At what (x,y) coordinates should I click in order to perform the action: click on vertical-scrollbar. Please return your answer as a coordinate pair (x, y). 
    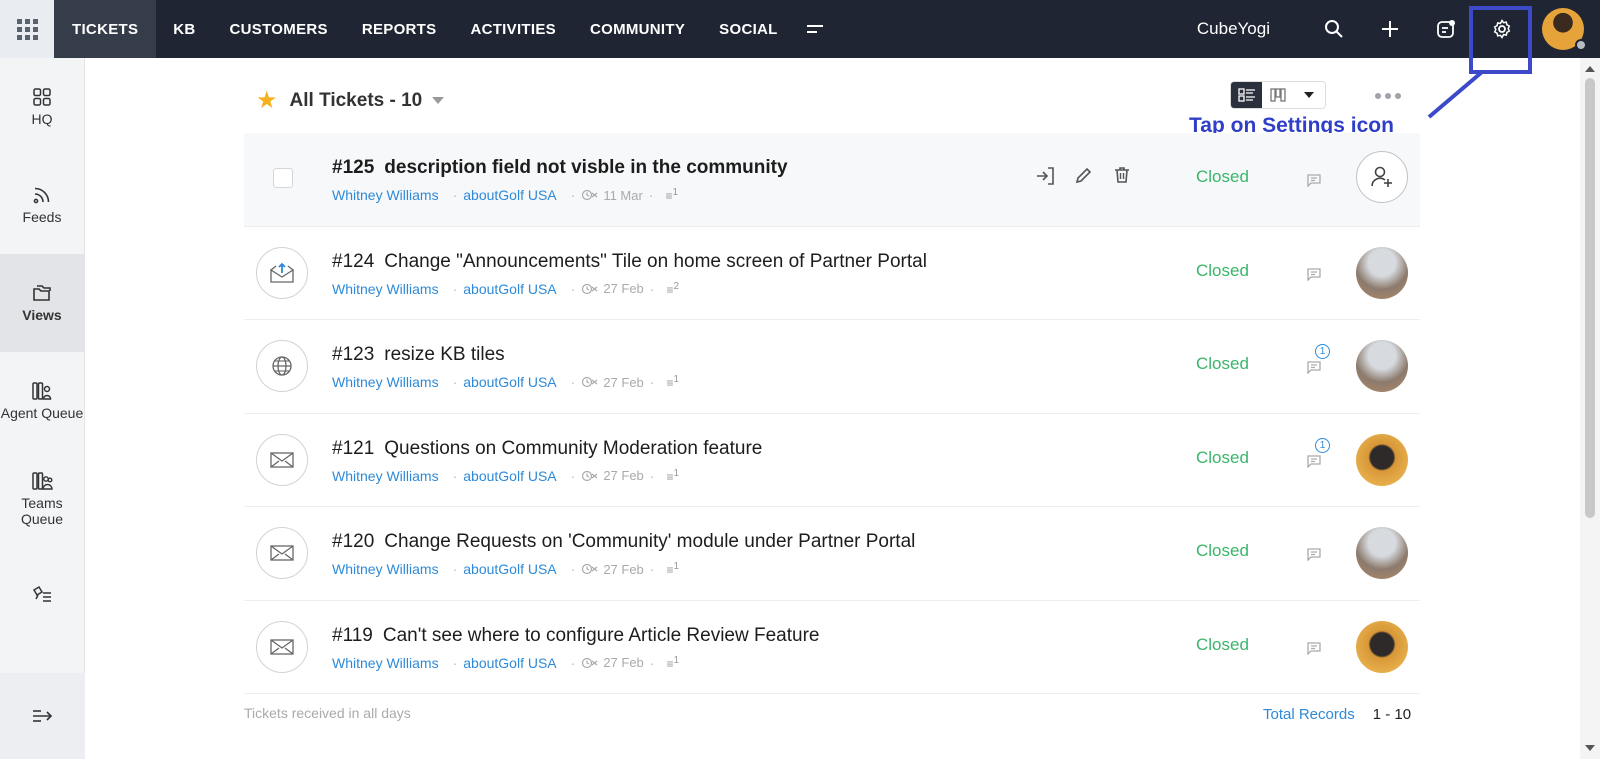
    Looking at the image, I should click on (1590, 408).